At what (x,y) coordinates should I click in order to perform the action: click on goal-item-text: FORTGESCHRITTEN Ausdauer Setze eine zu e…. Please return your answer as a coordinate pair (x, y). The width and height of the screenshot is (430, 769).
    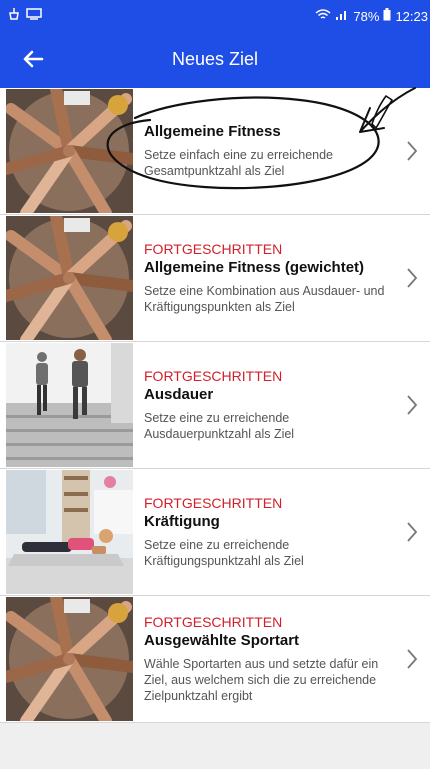
    Looking at the image, I should click on (268, 405).